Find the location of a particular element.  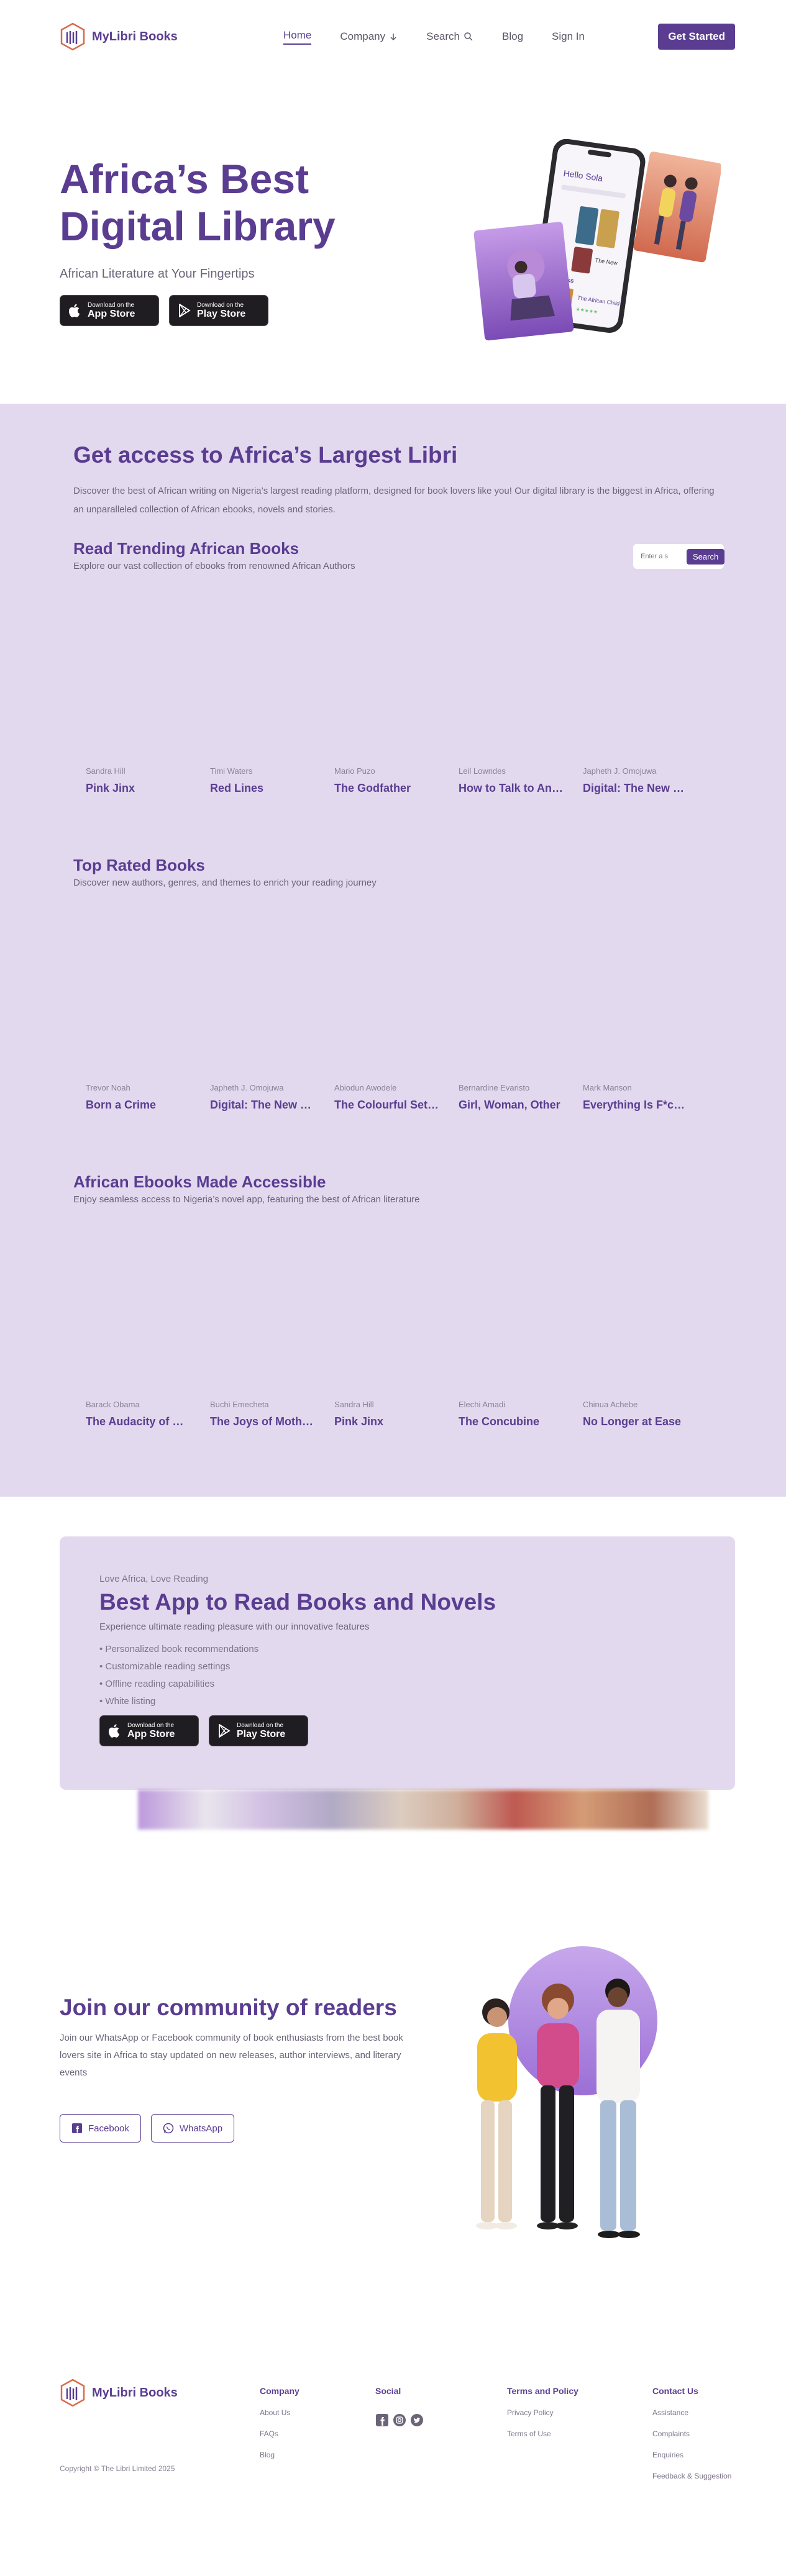

brand-name: MyLibri Books is located at coordinates (135, 36).